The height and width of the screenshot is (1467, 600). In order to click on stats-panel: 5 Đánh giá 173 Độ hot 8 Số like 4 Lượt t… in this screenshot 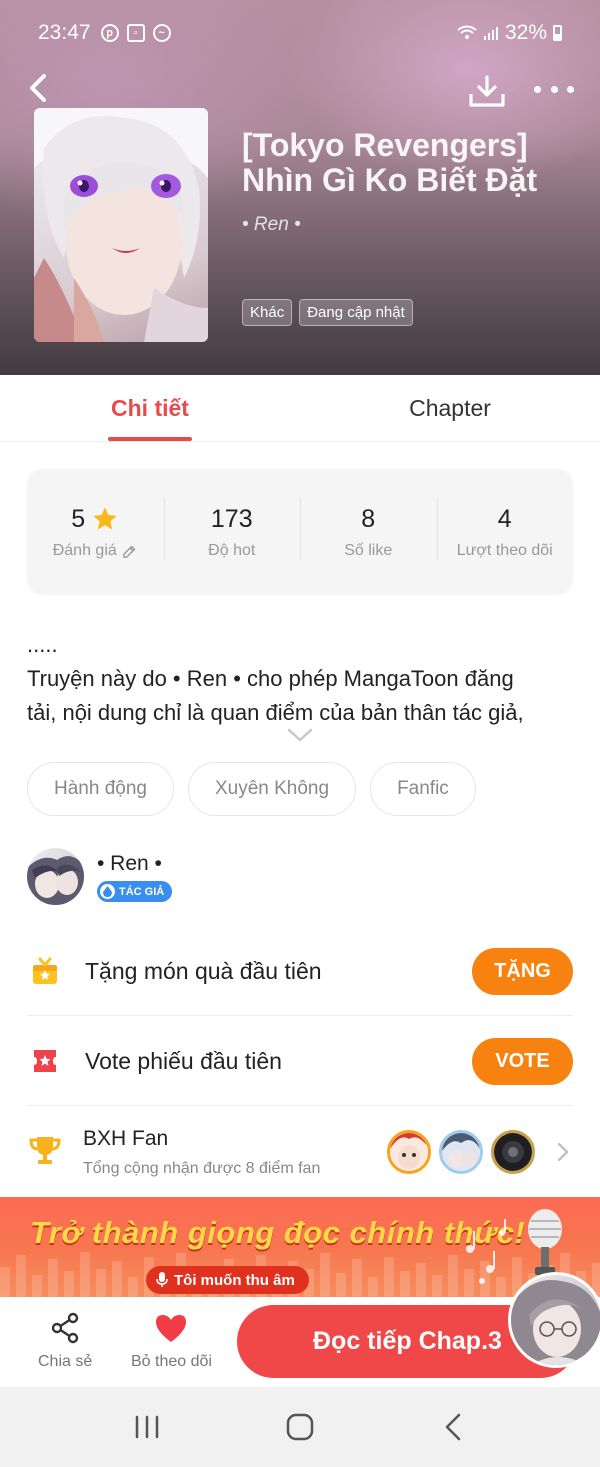, I will do `click(300, 532)`.